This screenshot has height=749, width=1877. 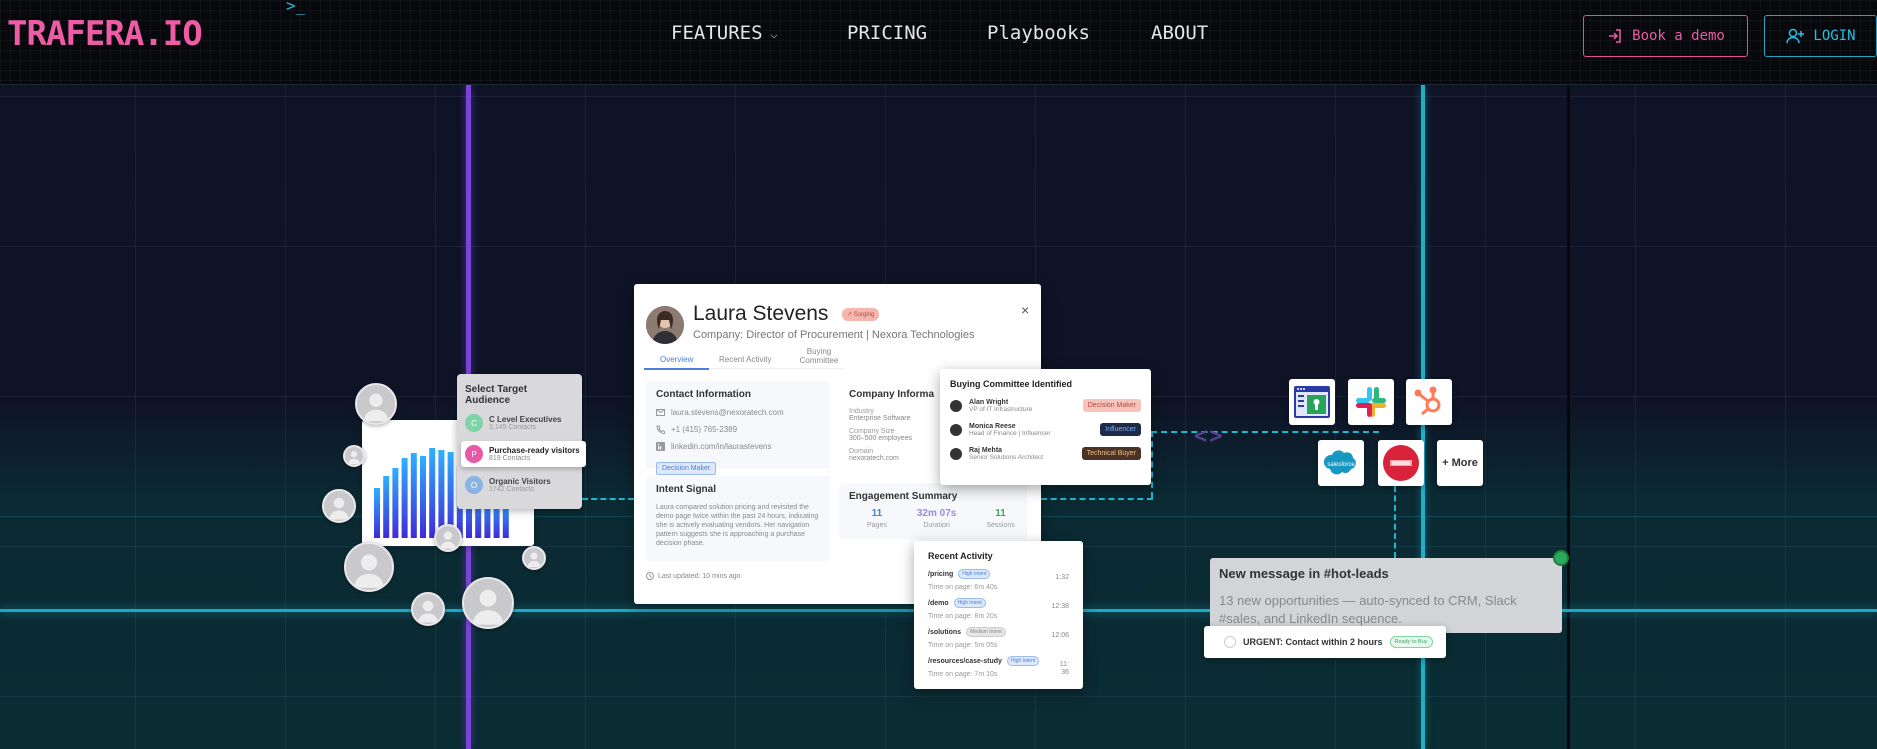 I want to click on urgent-text: URGENT: Contact within 2 hours, so click(x=1313, y=642).